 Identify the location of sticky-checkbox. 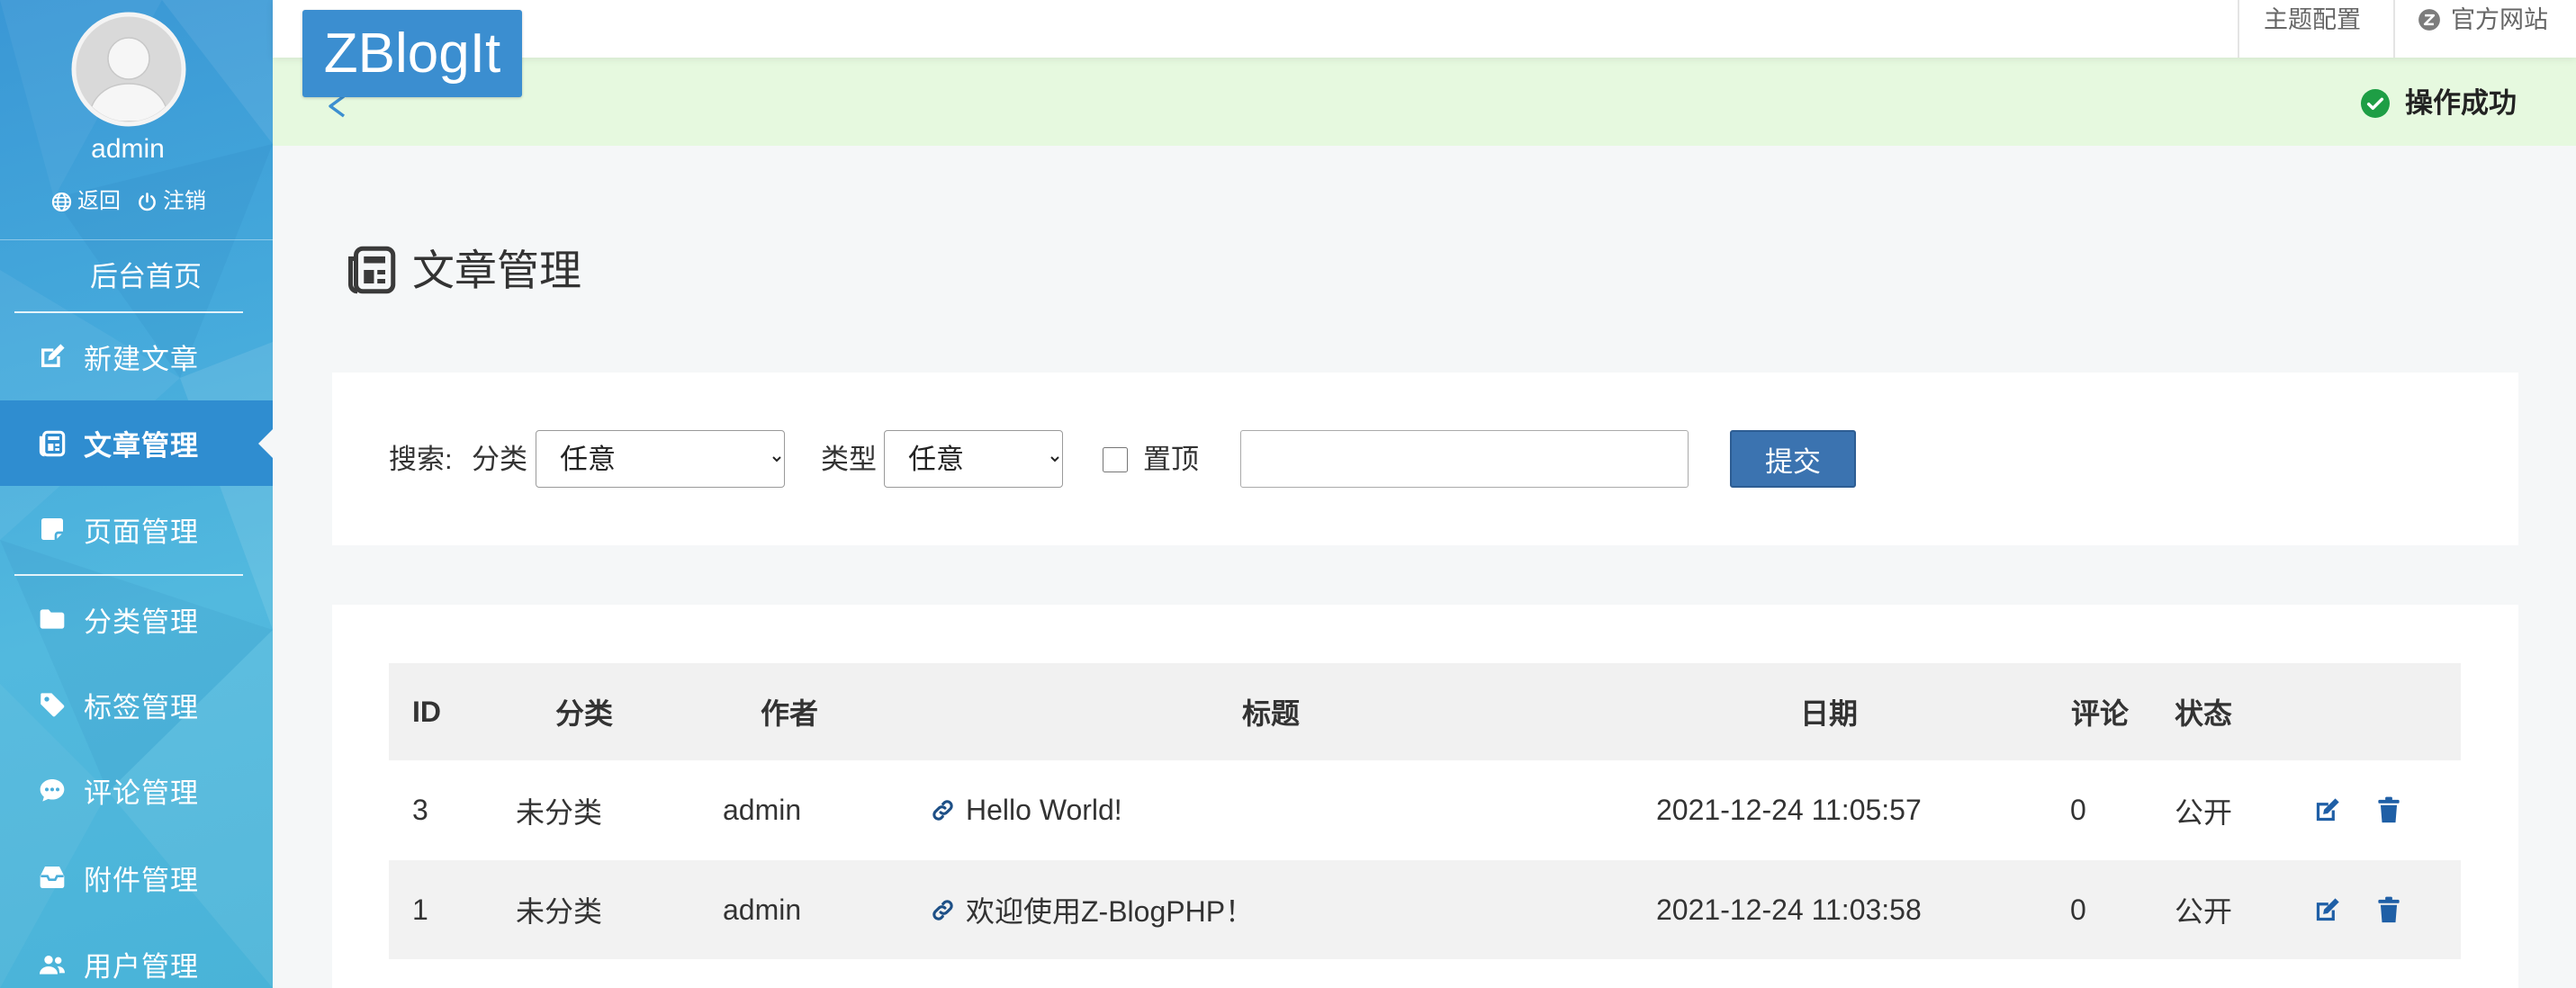
(1115, 460).